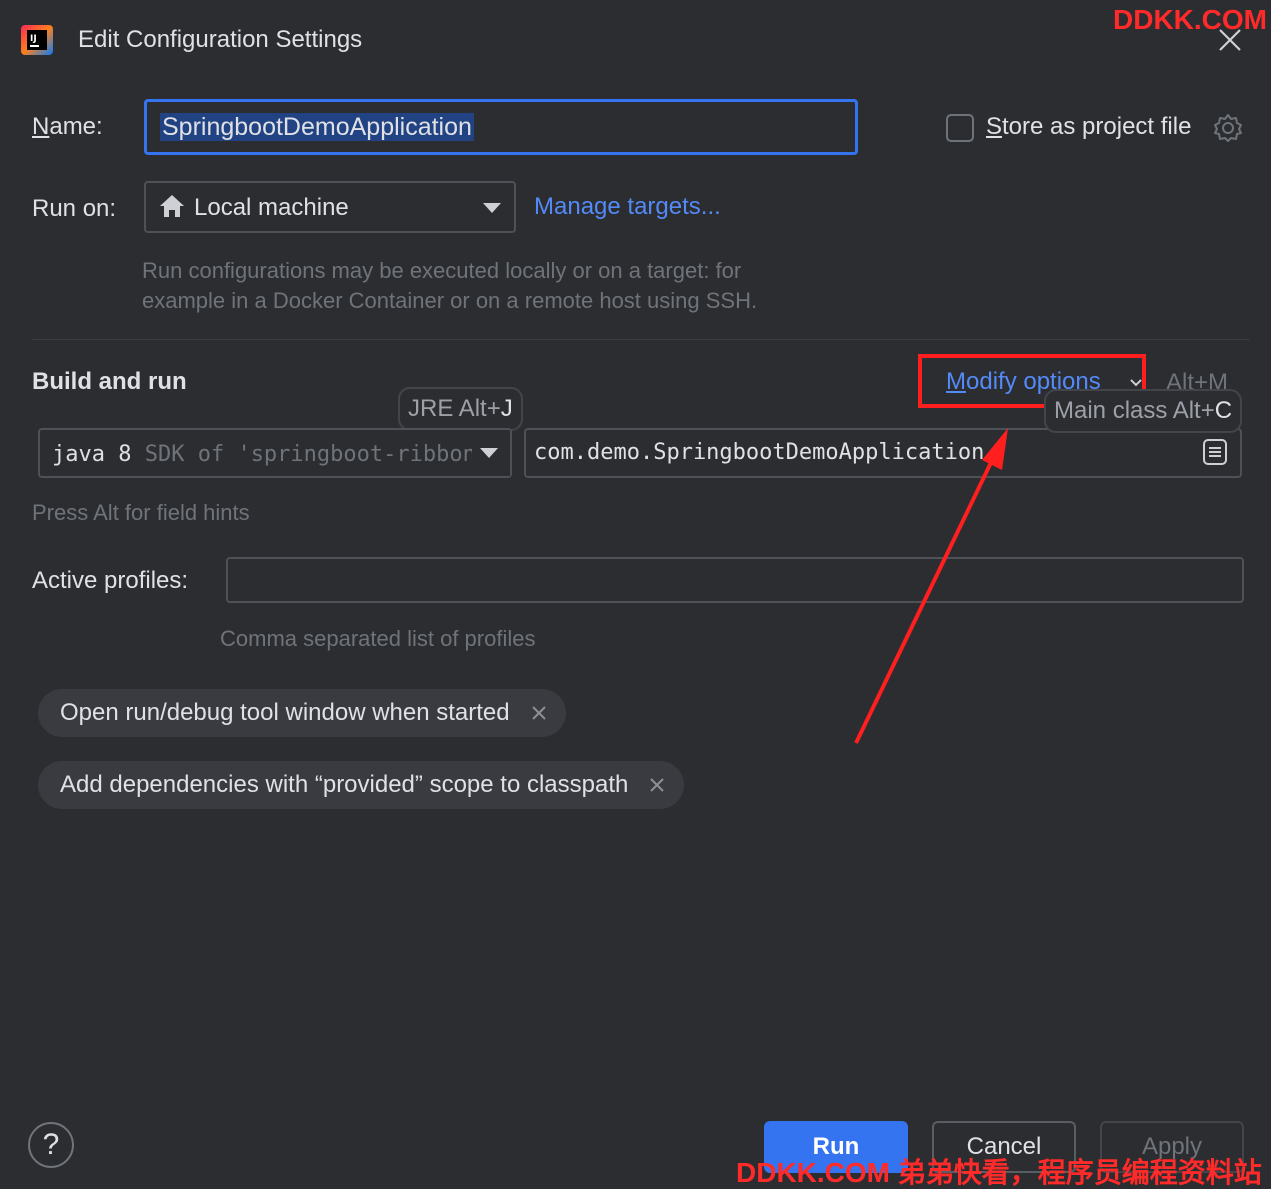 The width and height of the screenshot is (1271, 1189). What do you see at coordinates (960, 128) in the screenshot?
I see `store-as-project-file-checkbox` at bounding box center [960, 128].